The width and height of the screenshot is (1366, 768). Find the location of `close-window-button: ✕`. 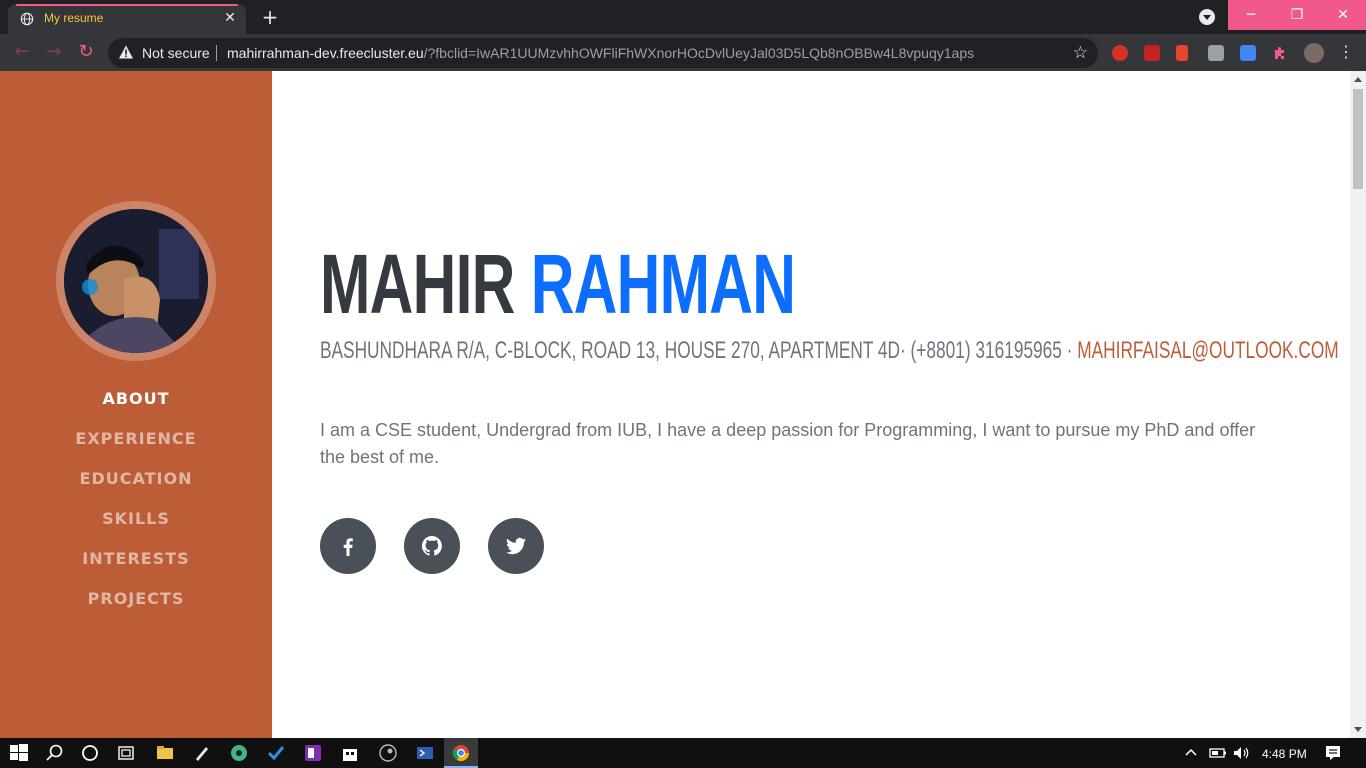

close-window-button: ✕ is located at coordinates (1343, 15).